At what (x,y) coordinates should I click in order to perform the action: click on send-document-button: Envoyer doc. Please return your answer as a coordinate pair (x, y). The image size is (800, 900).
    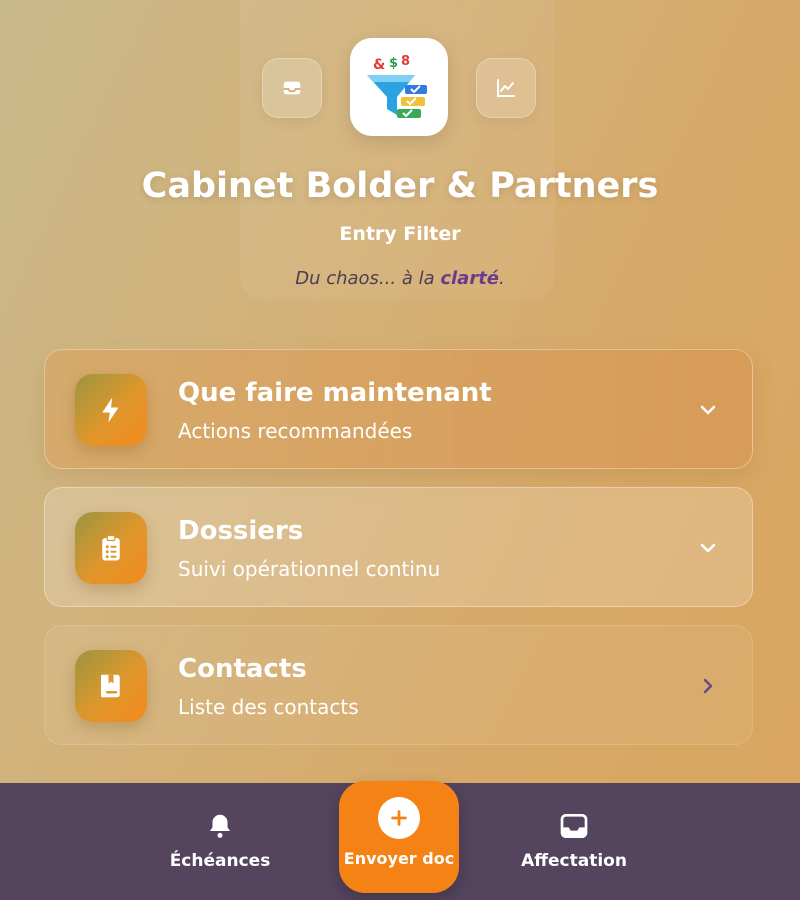
    Looking at the image, I should click on (399, 837).